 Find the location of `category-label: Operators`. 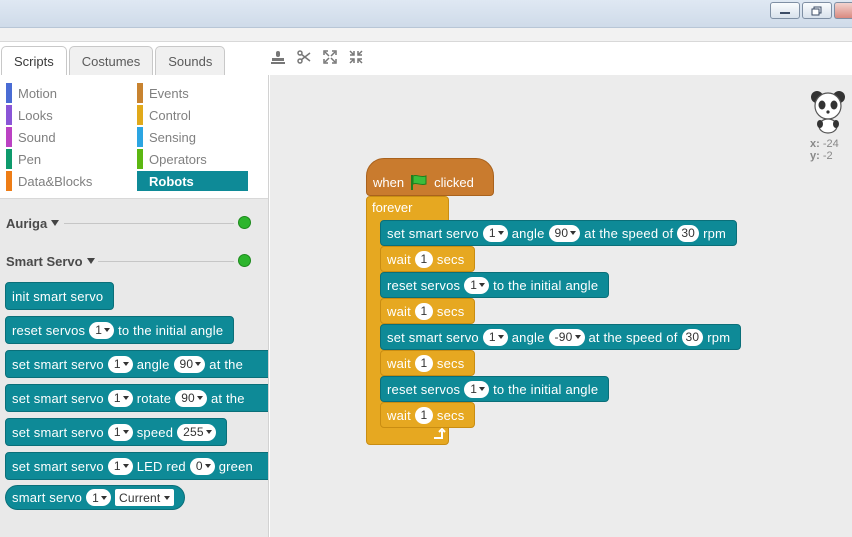

category-label: Operators is located at coordinates (178, 159).